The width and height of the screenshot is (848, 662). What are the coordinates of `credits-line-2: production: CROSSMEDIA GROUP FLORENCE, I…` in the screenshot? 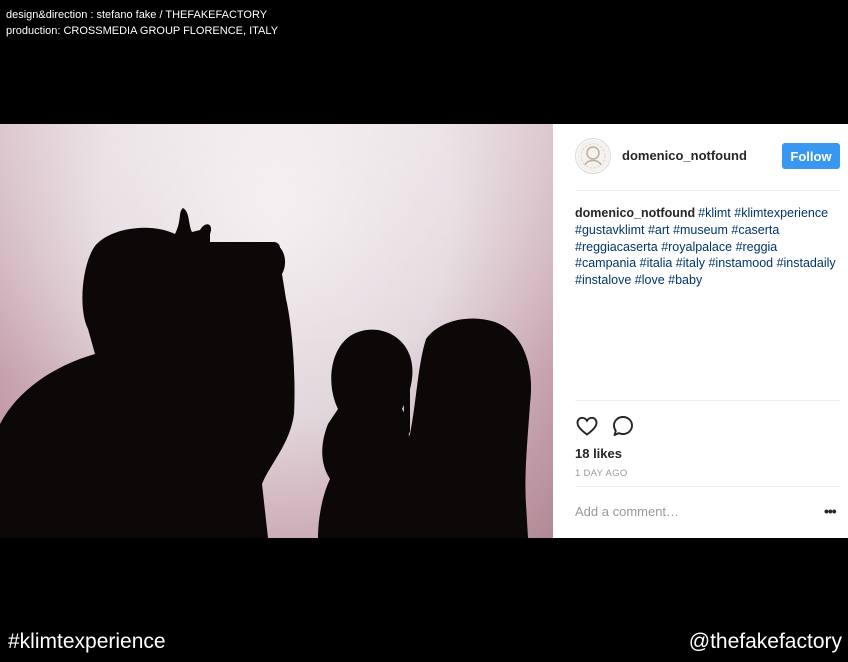 It's located at (142, 31).